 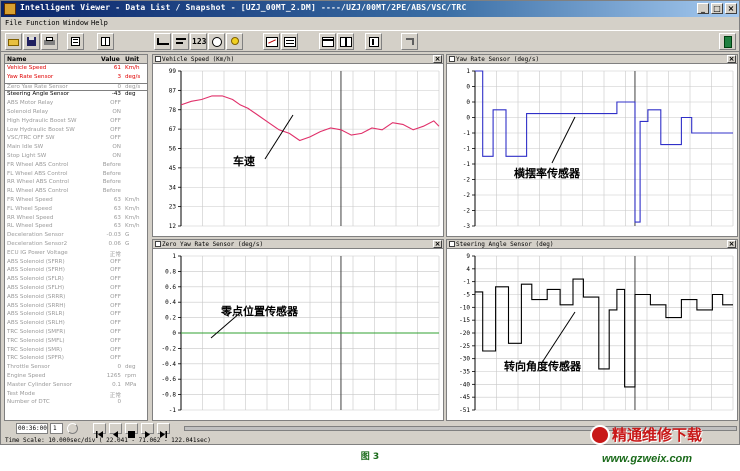 What do you see at coordinates (234, 41) in the screenshot?
I see `led-view-icon` at bounding box center [234, 41].